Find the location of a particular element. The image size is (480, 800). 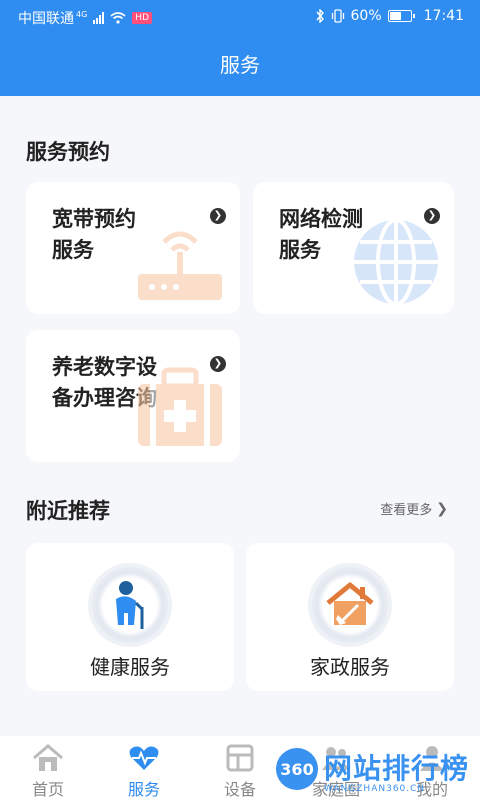

watermark-subtext: WANGZHAN360.CN is located at coordinates (375, 789).